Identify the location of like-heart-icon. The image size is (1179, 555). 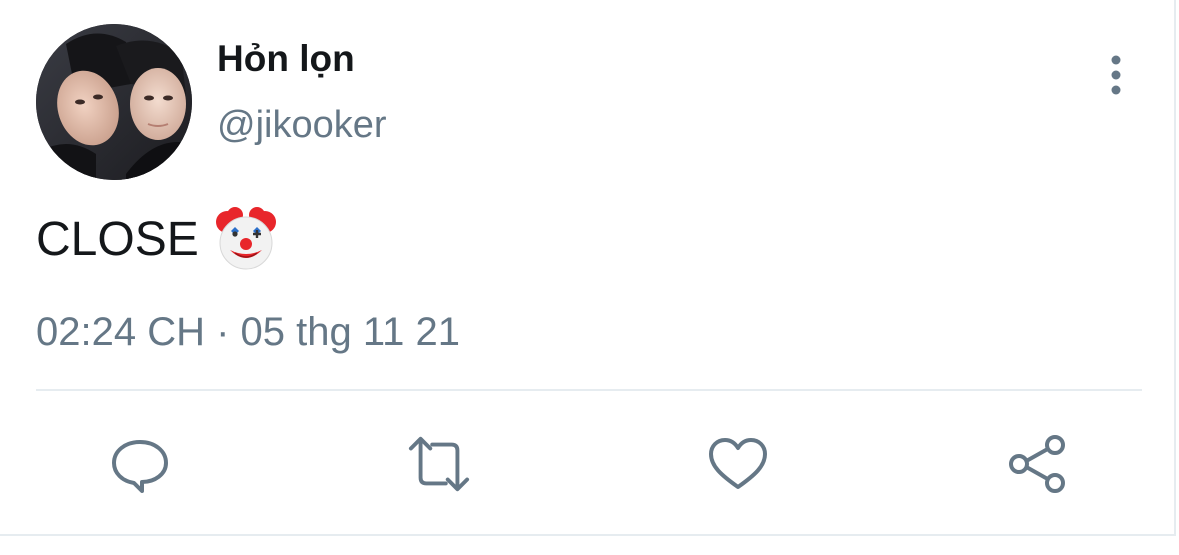
(738, 464).